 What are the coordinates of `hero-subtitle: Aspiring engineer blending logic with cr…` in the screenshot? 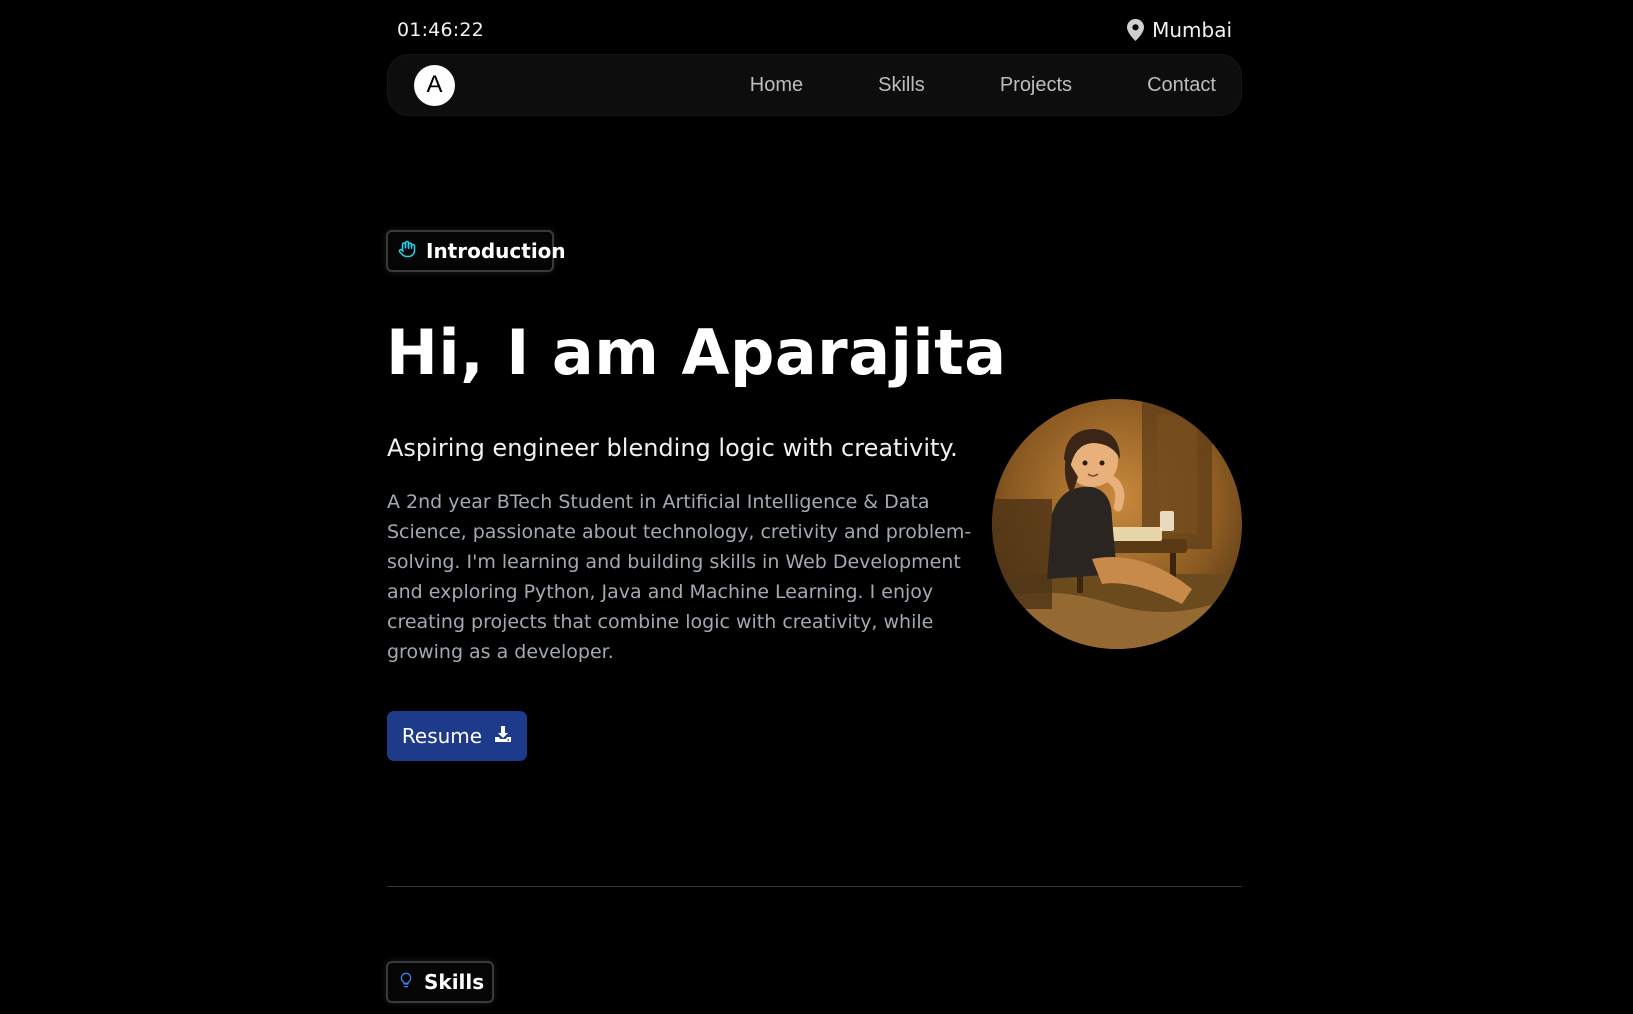 It's located at (672, 448).